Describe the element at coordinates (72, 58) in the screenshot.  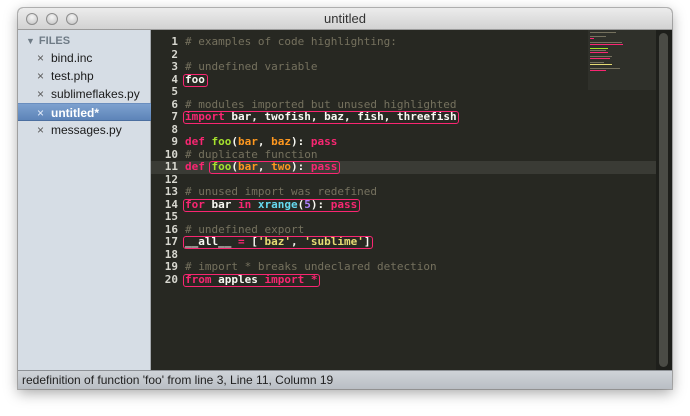
I see `sidebar-file-label: bind.inc` at that location.